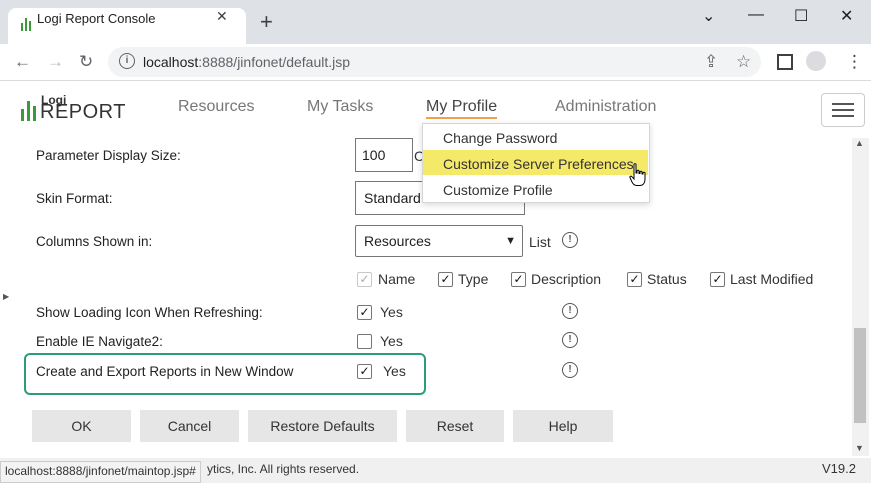 The image size is (871, 483). What do you see at coordinates (540, 242) in the screenshot?
I see `columns-shown-suffix: List` at bounding box center [540, 242].